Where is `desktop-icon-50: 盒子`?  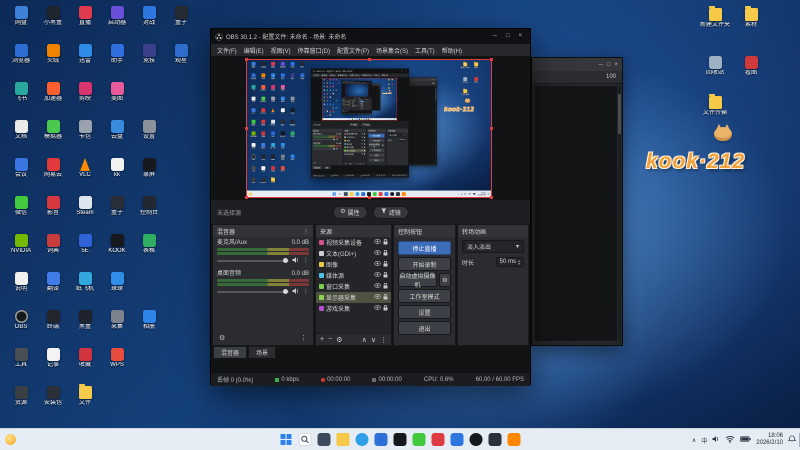 desktop-icon-50: 盒子 is located at coordinates (181, 16).